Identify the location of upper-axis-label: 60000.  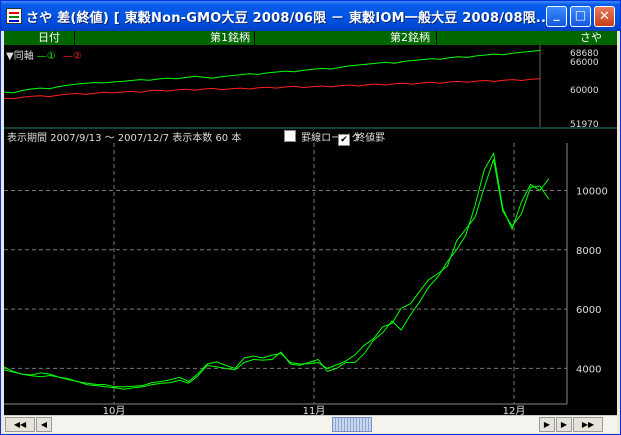
(584, 91).